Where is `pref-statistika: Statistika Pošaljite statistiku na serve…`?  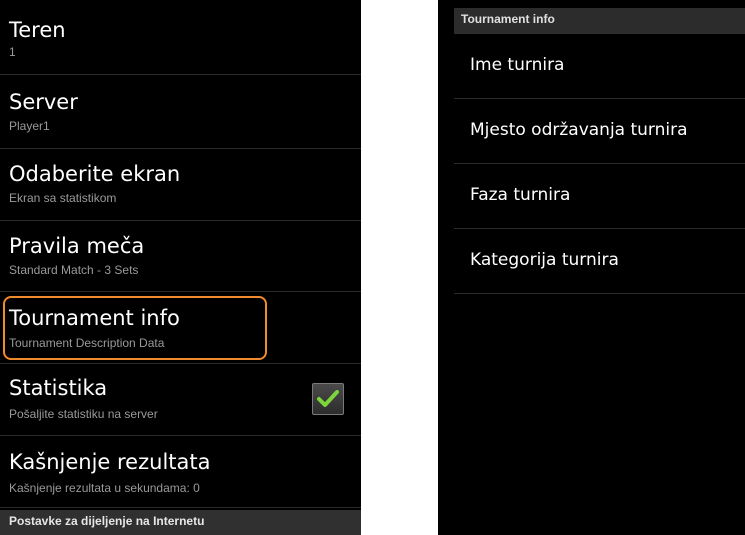 pref-statistika: Statistika Pošaljite statistiku na serve… is located at coordinates (180, 400).